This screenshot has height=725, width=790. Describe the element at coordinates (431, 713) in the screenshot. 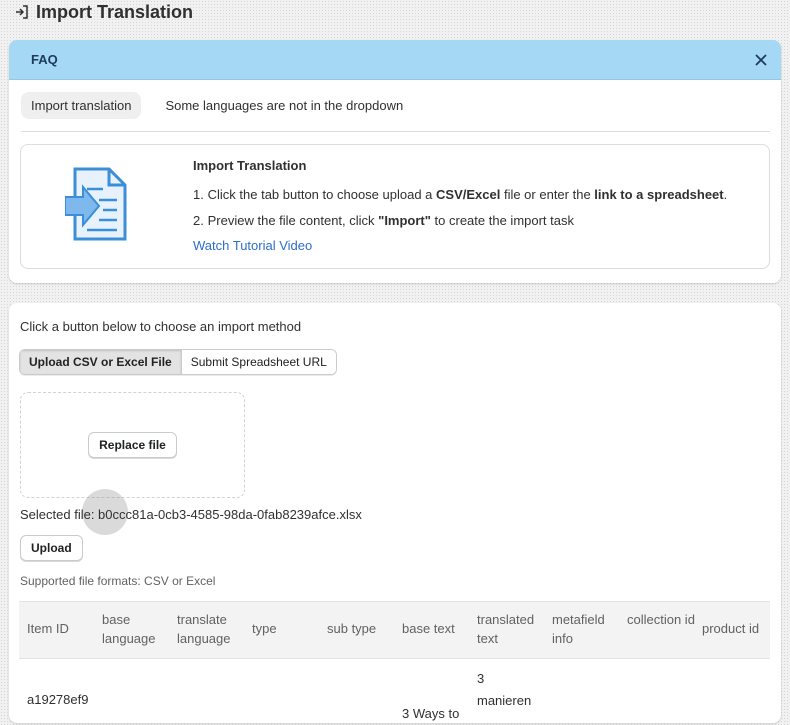

I see `cell-base-text: 3 Ways to` at that location.